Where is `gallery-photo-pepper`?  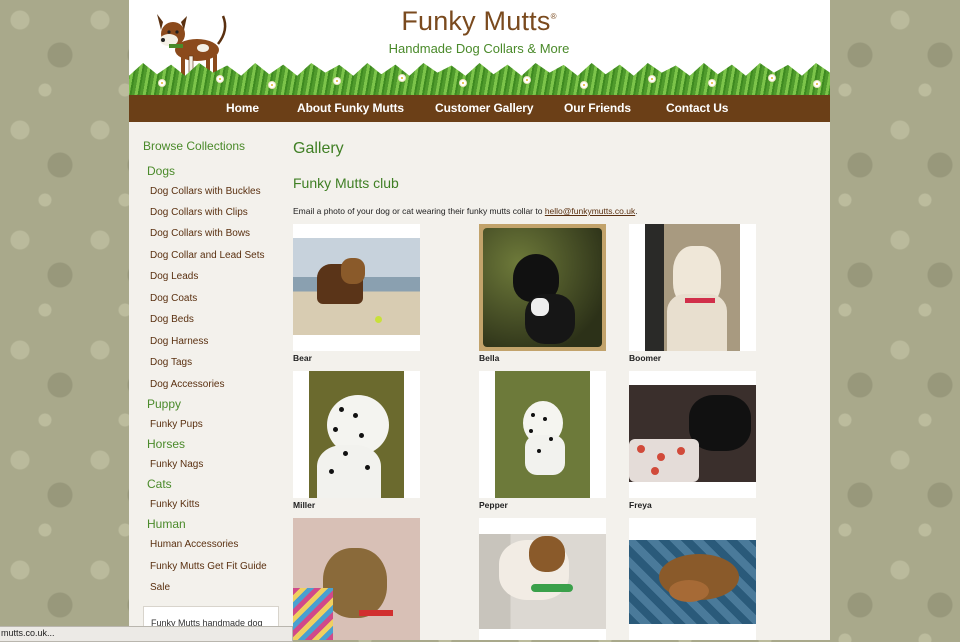
gallery-photo-pepper is located at coordinates (542, 434).